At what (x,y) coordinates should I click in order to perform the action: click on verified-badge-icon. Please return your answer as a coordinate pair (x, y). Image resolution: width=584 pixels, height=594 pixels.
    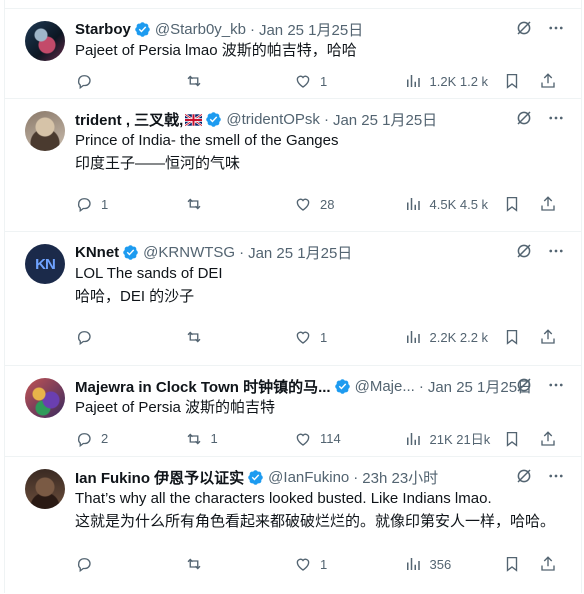
    Looking at the image, I should click on (255, 477).